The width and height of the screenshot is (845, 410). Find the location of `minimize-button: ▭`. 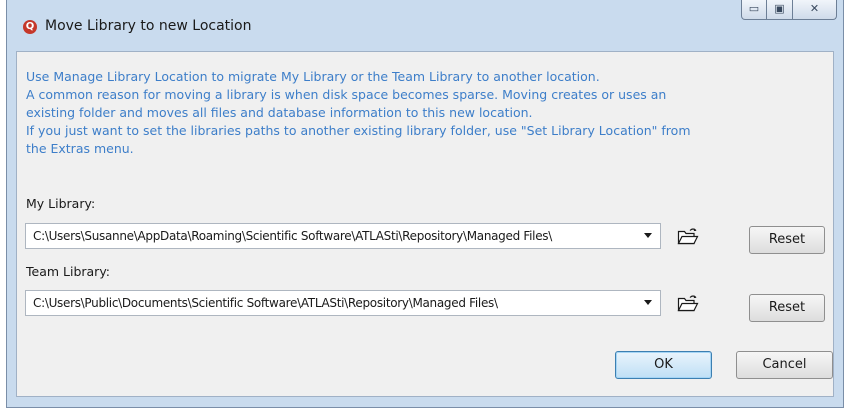

minimize-button: ▭ is located at coordinates (754, 10).